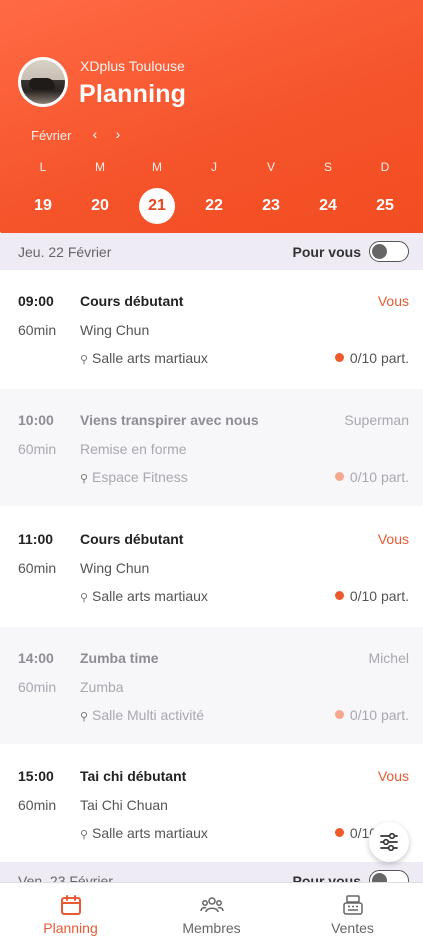 Image resolution: width=423 pixels, height=939 pixels. I want to click on members-icon, so click(212, 905).